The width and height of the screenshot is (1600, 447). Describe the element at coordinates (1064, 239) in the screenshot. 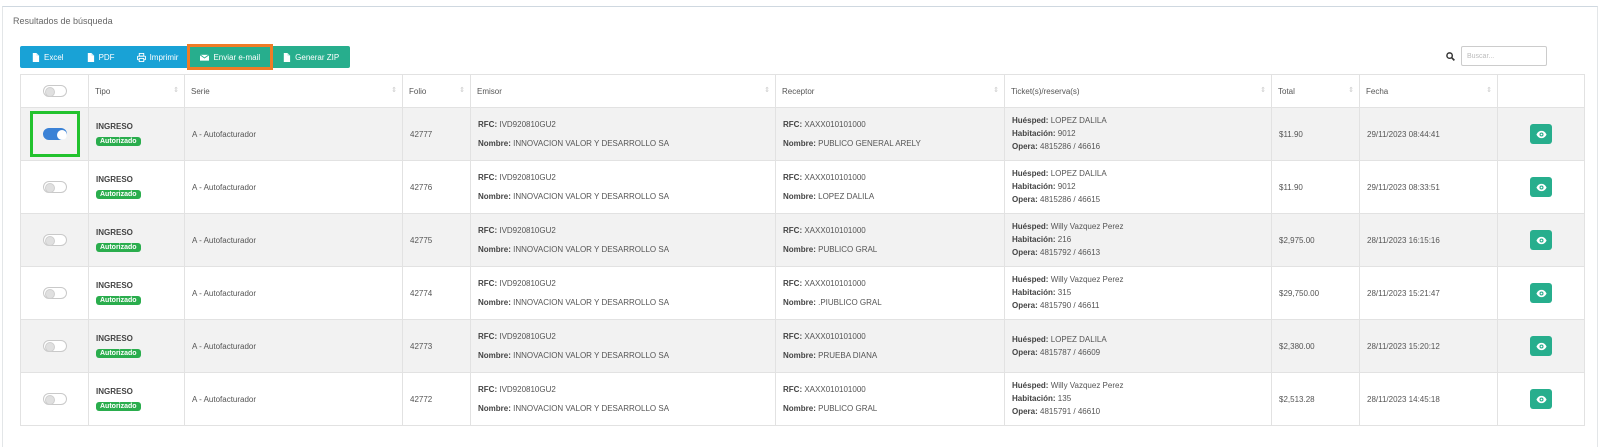

I see `habitacion-value: 216` at that location.